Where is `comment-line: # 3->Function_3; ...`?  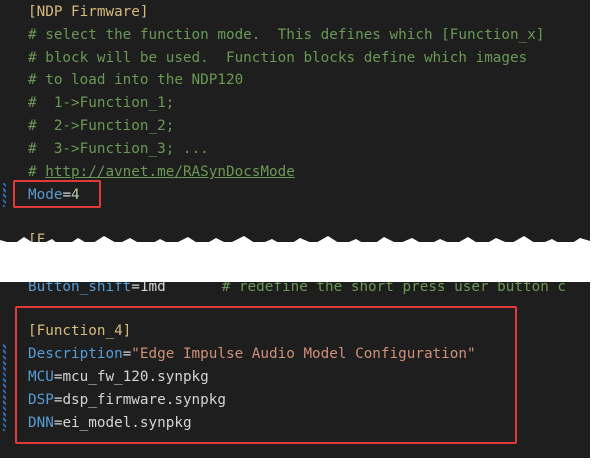
comment-line: # 3->Function_3; ... is located at coordinates (118, 149).